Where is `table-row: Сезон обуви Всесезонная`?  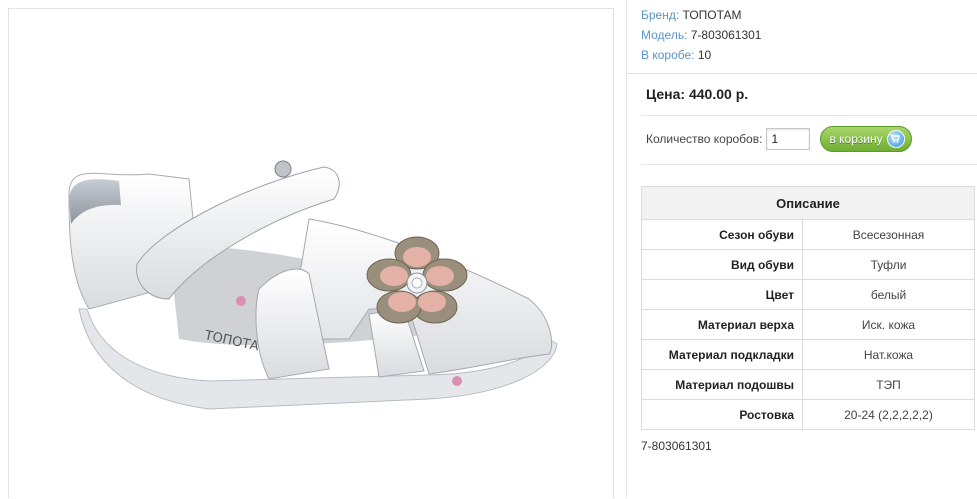
table-row: Сезон обуви Всесезонная is located at coordinates (808, 234).